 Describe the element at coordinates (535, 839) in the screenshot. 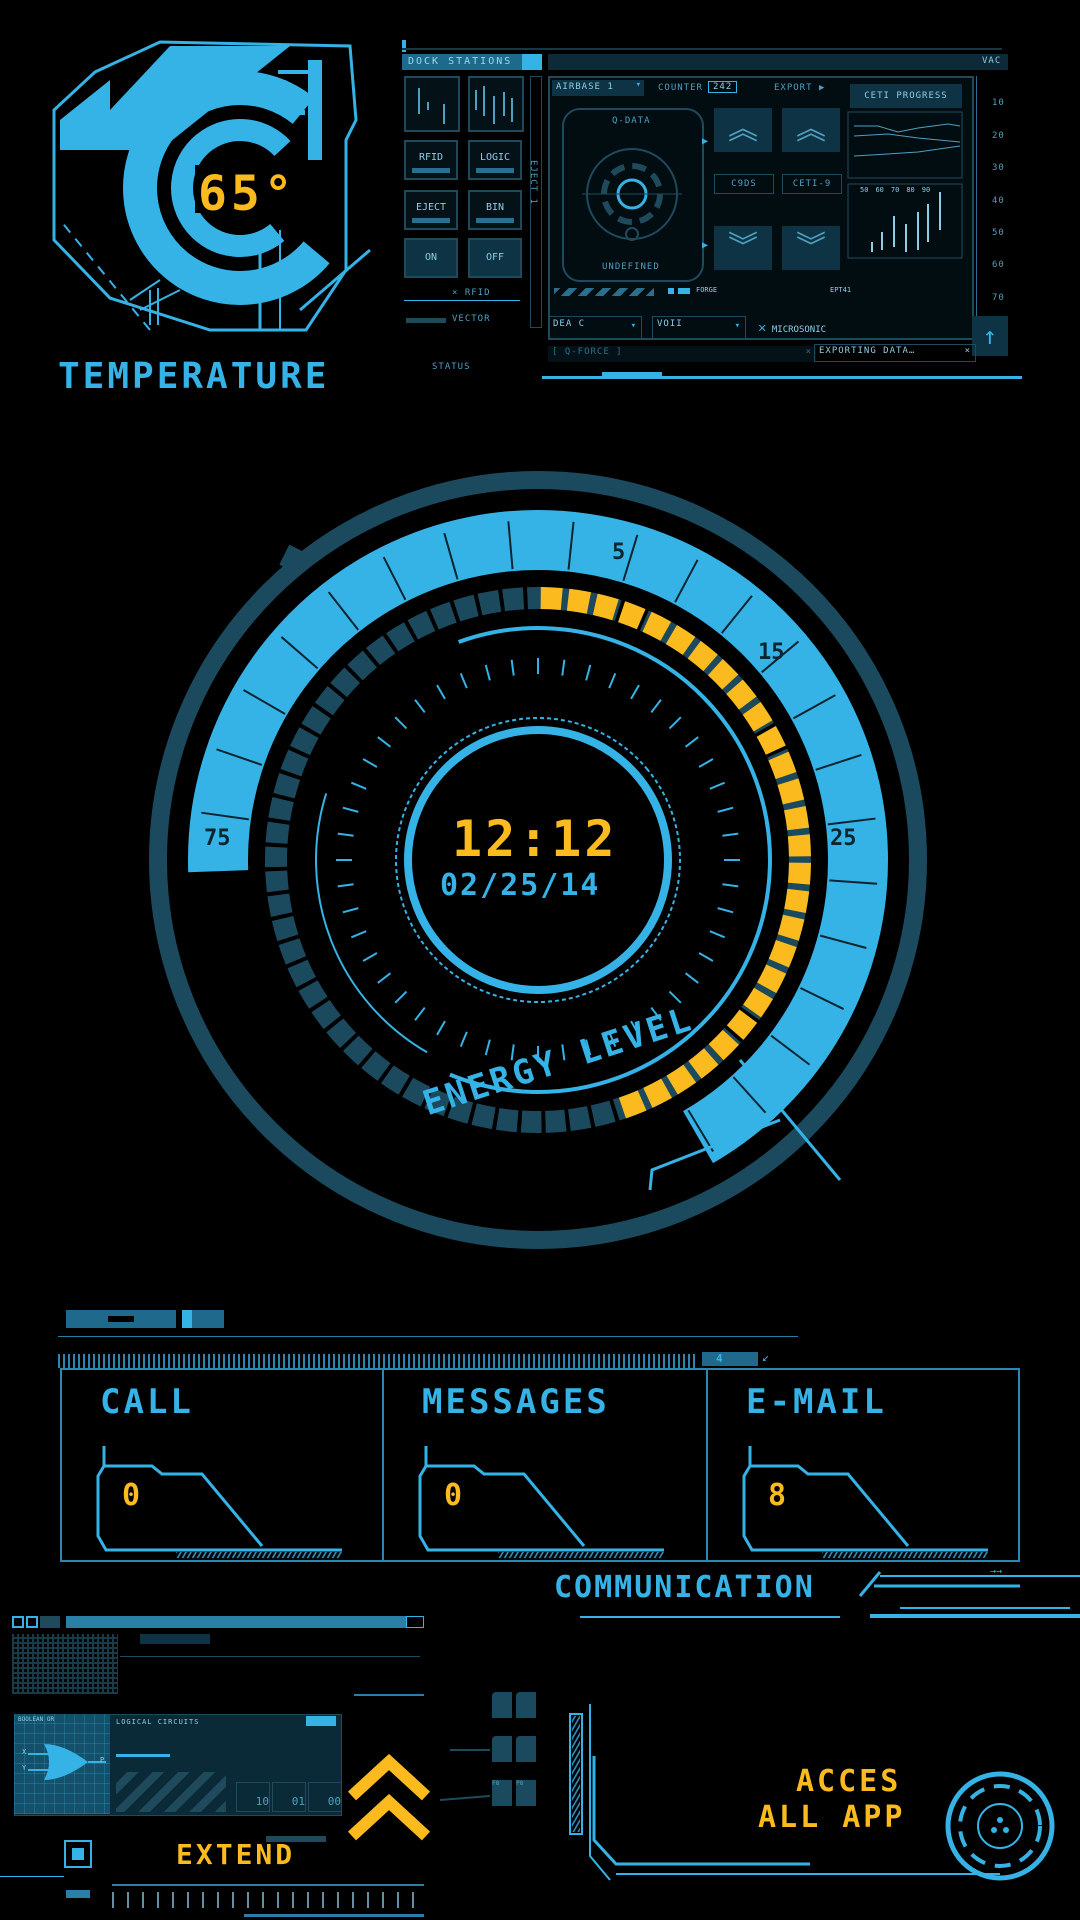

I see `clock-time: 12:12` at that location.